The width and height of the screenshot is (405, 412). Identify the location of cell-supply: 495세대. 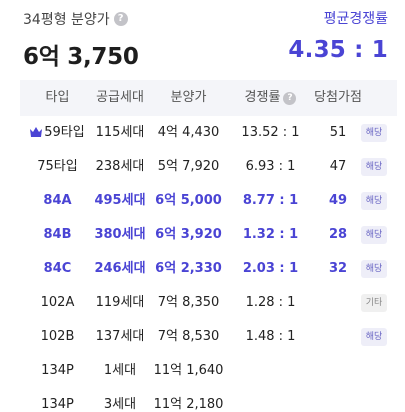
(120, 200).